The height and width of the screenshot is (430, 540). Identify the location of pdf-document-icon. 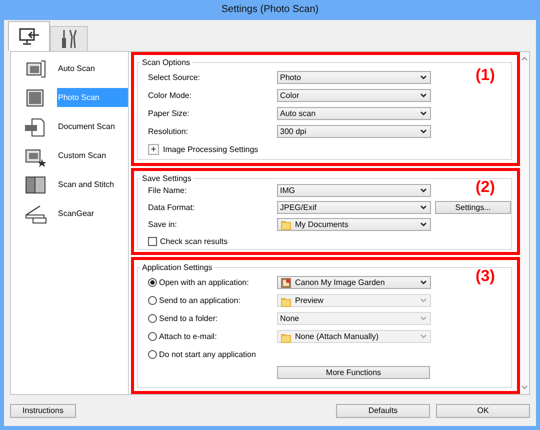
(35, 127).